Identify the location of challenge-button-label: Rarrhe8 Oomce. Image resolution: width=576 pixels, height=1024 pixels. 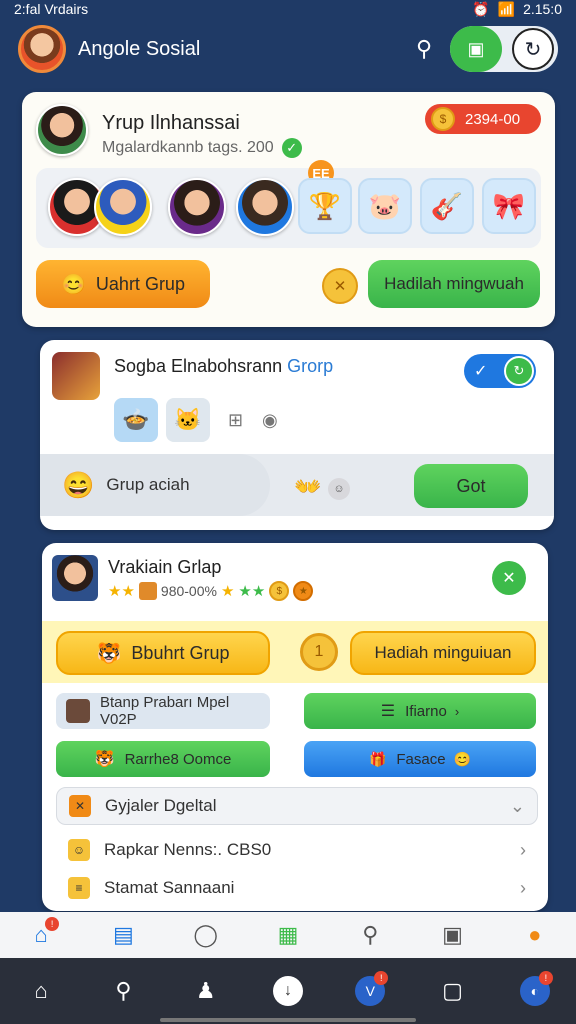
(178, 759).